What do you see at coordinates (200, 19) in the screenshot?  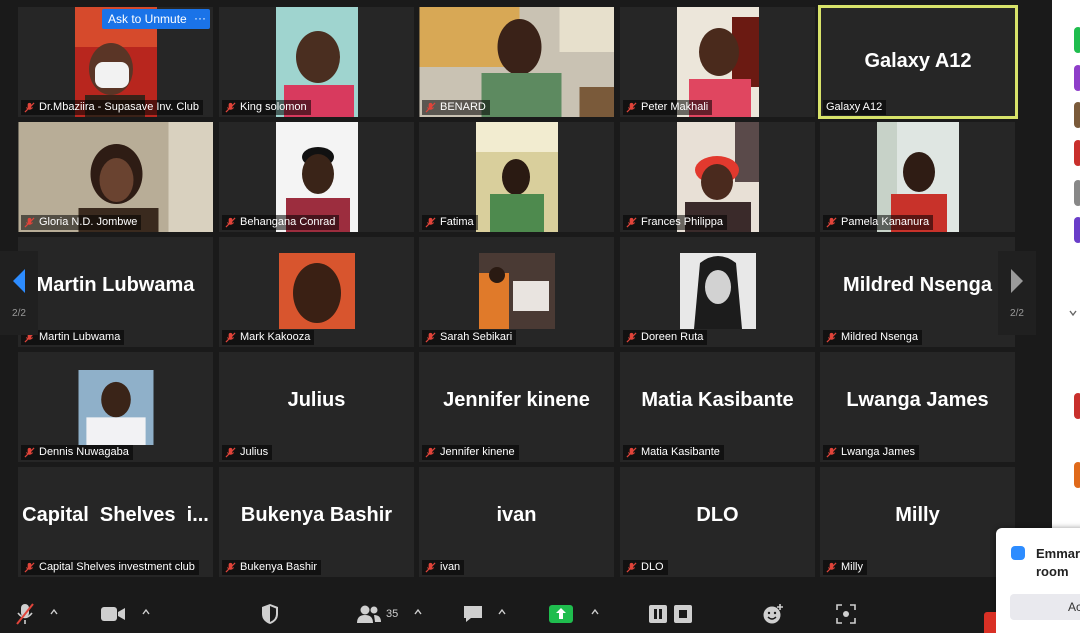 I see `more-options-button: ···` at bounding box center [200, 19].